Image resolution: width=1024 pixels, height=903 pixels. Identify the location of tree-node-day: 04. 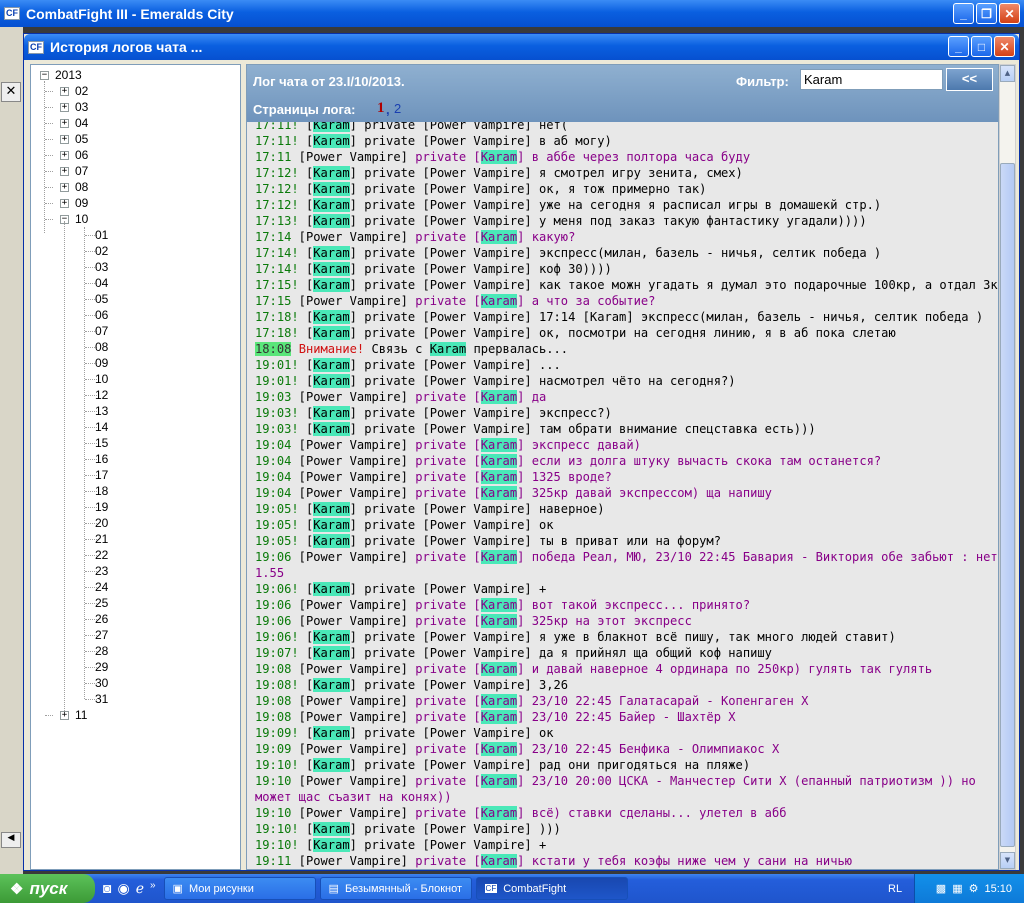
(101, 283).